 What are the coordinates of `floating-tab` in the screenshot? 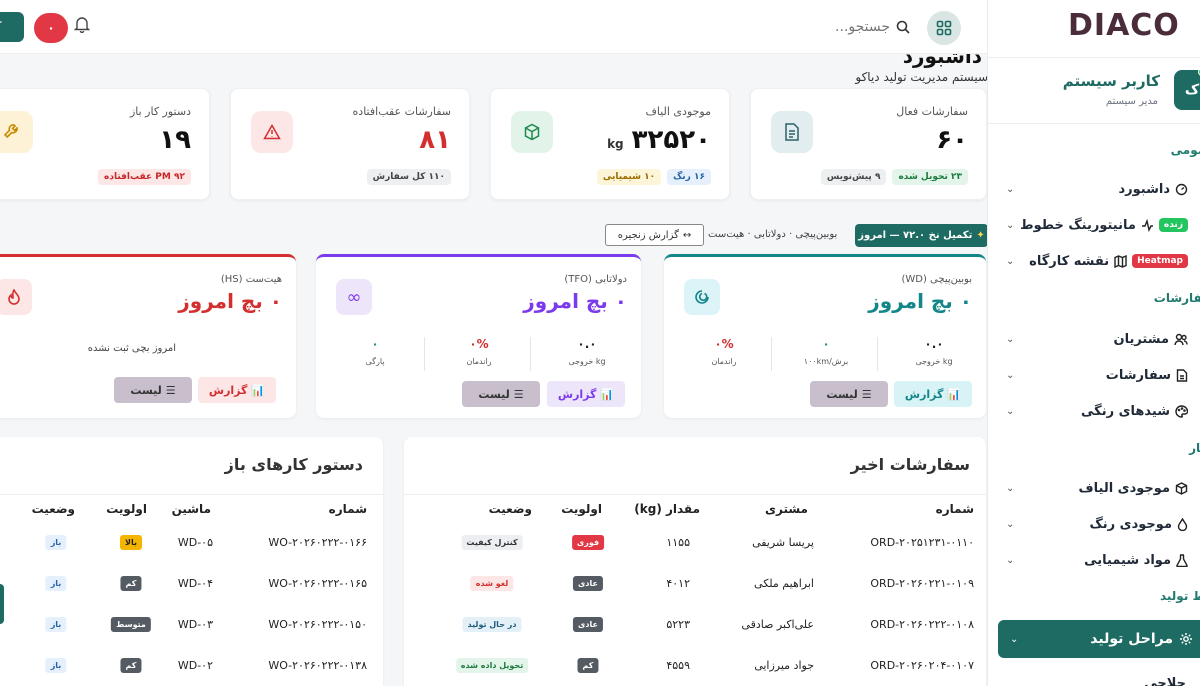 It's located at (2, 604).